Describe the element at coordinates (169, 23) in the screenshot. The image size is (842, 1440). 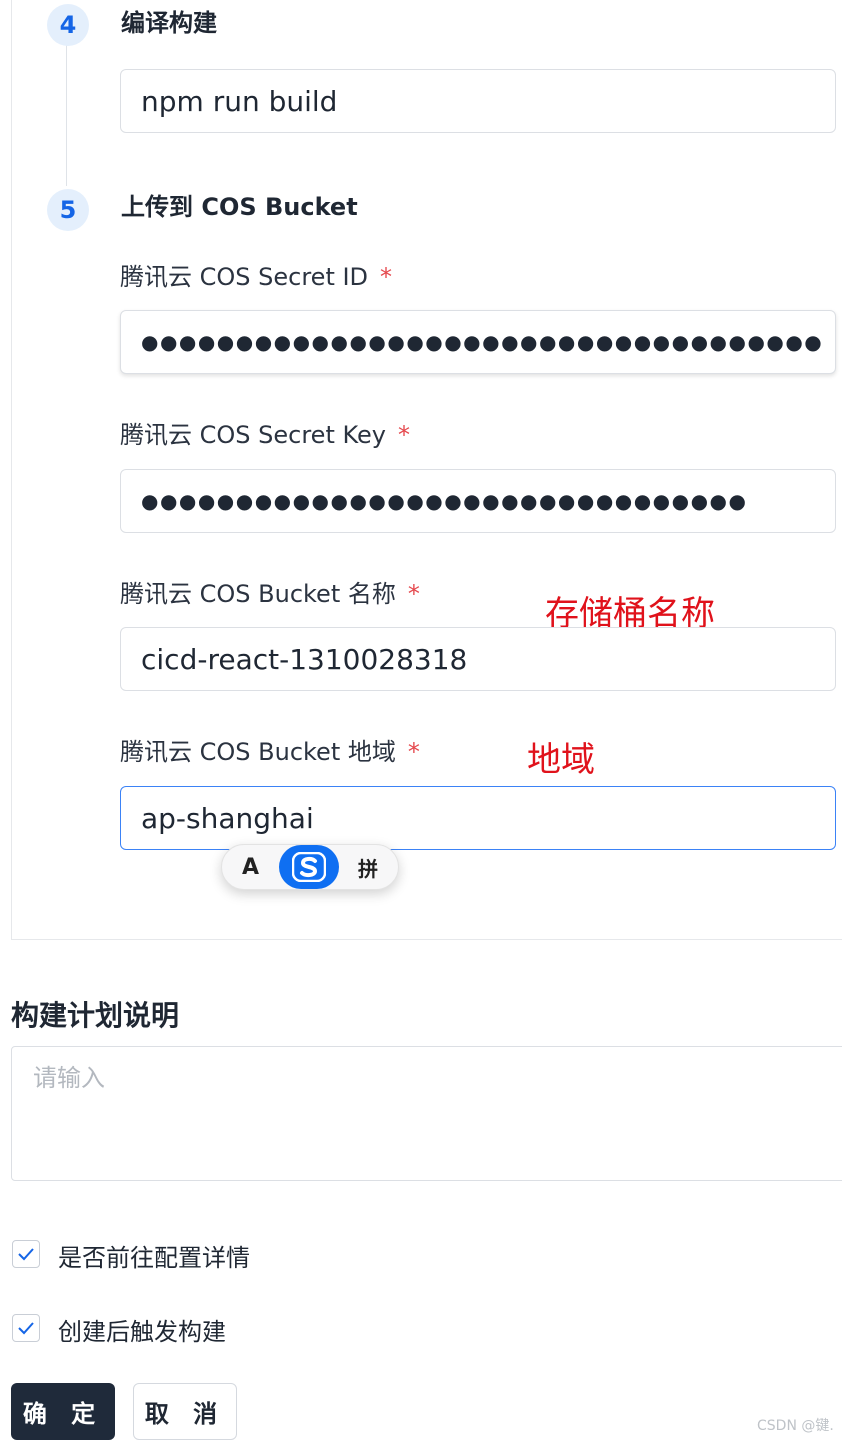
I see `step-4-title: 编译构建` at that location.